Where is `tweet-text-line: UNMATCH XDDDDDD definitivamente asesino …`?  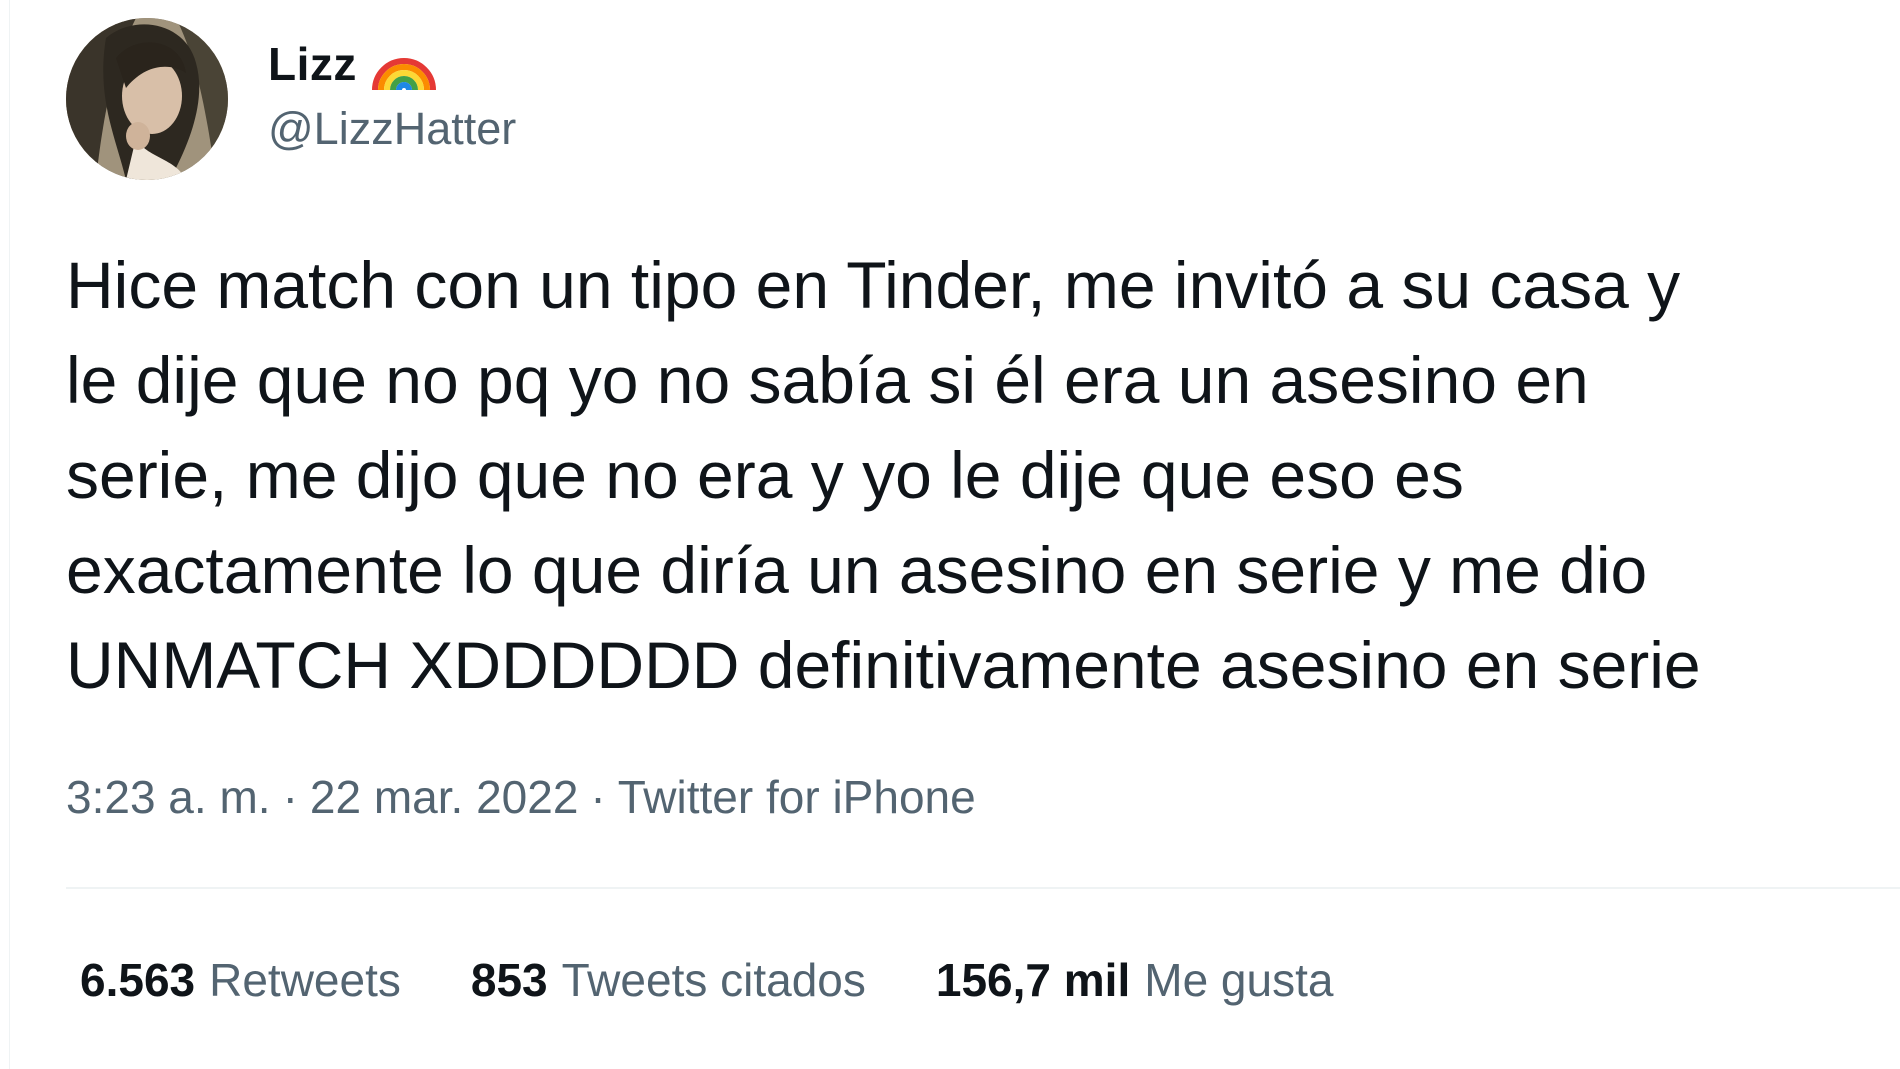
tweet-text-line: UNMATCH XDDDDDD definitivamente asesino … is located at coordinates (883, 665).